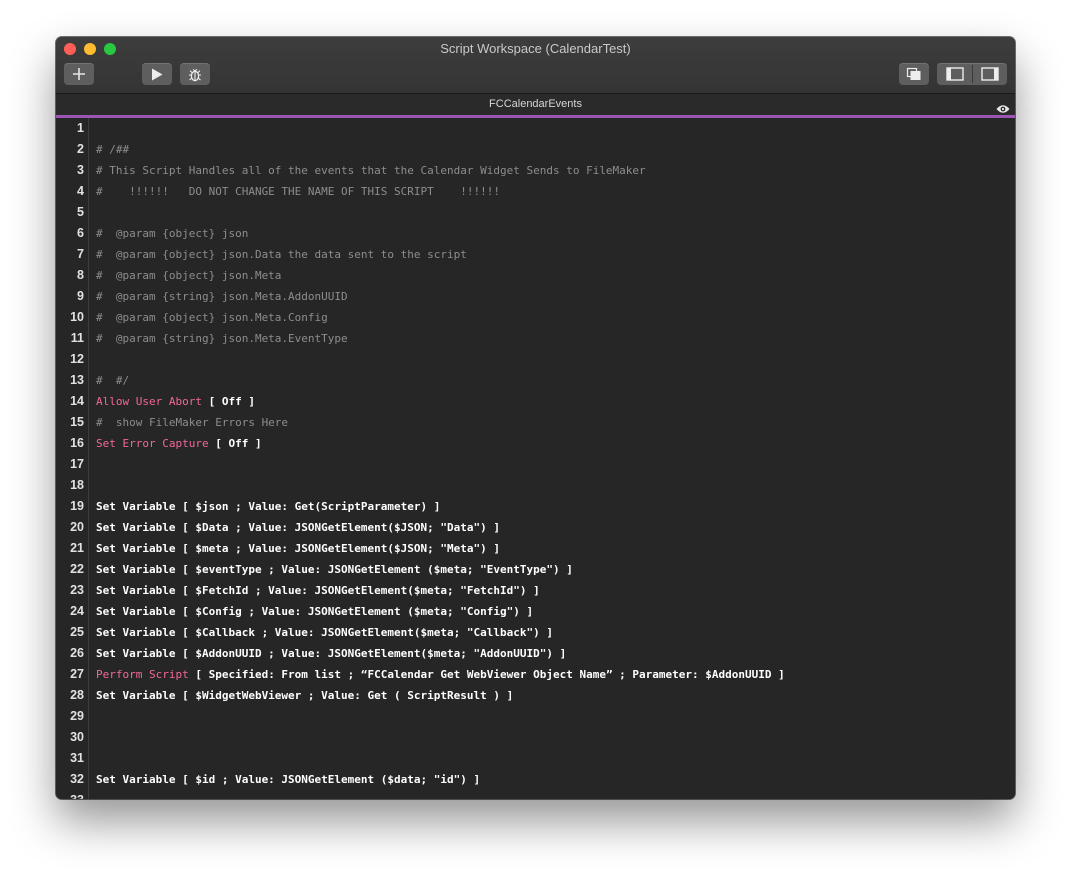 This screenshot has height=874, width=1071. I want to click on sidebar-left-icon, so click(954, 74).